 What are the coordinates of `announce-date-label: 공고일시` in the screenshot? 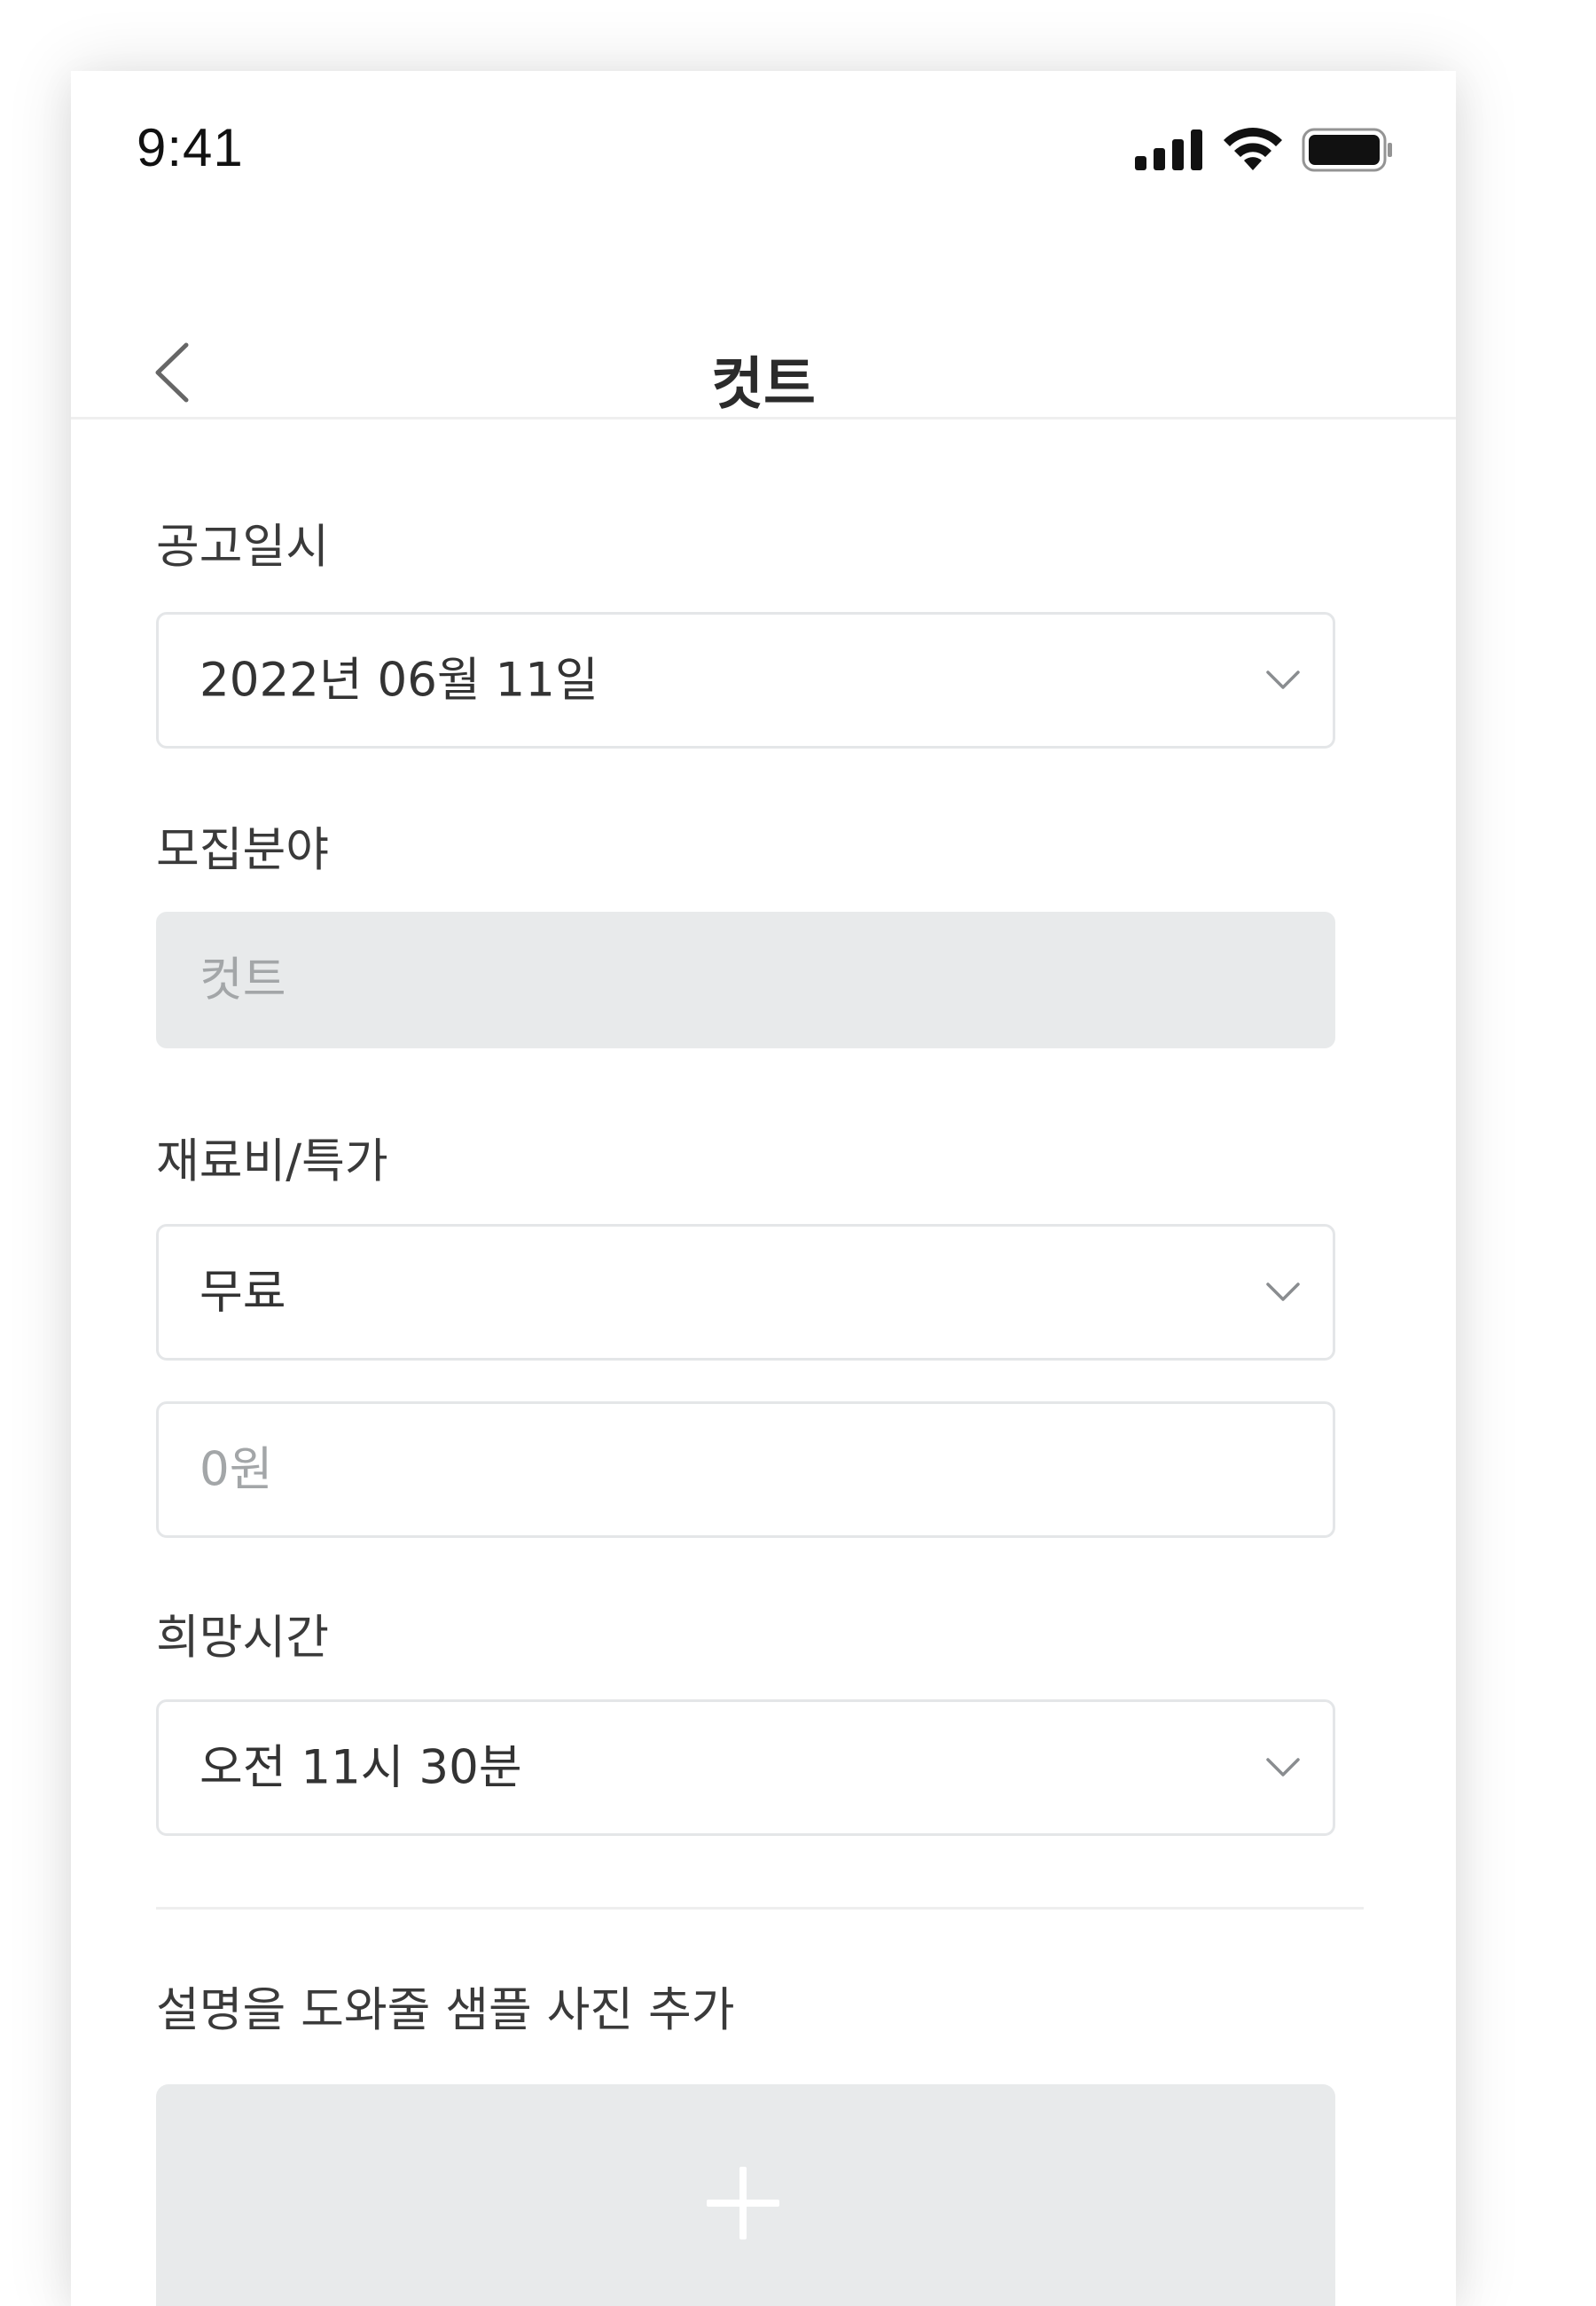 It's located at (243, 547).